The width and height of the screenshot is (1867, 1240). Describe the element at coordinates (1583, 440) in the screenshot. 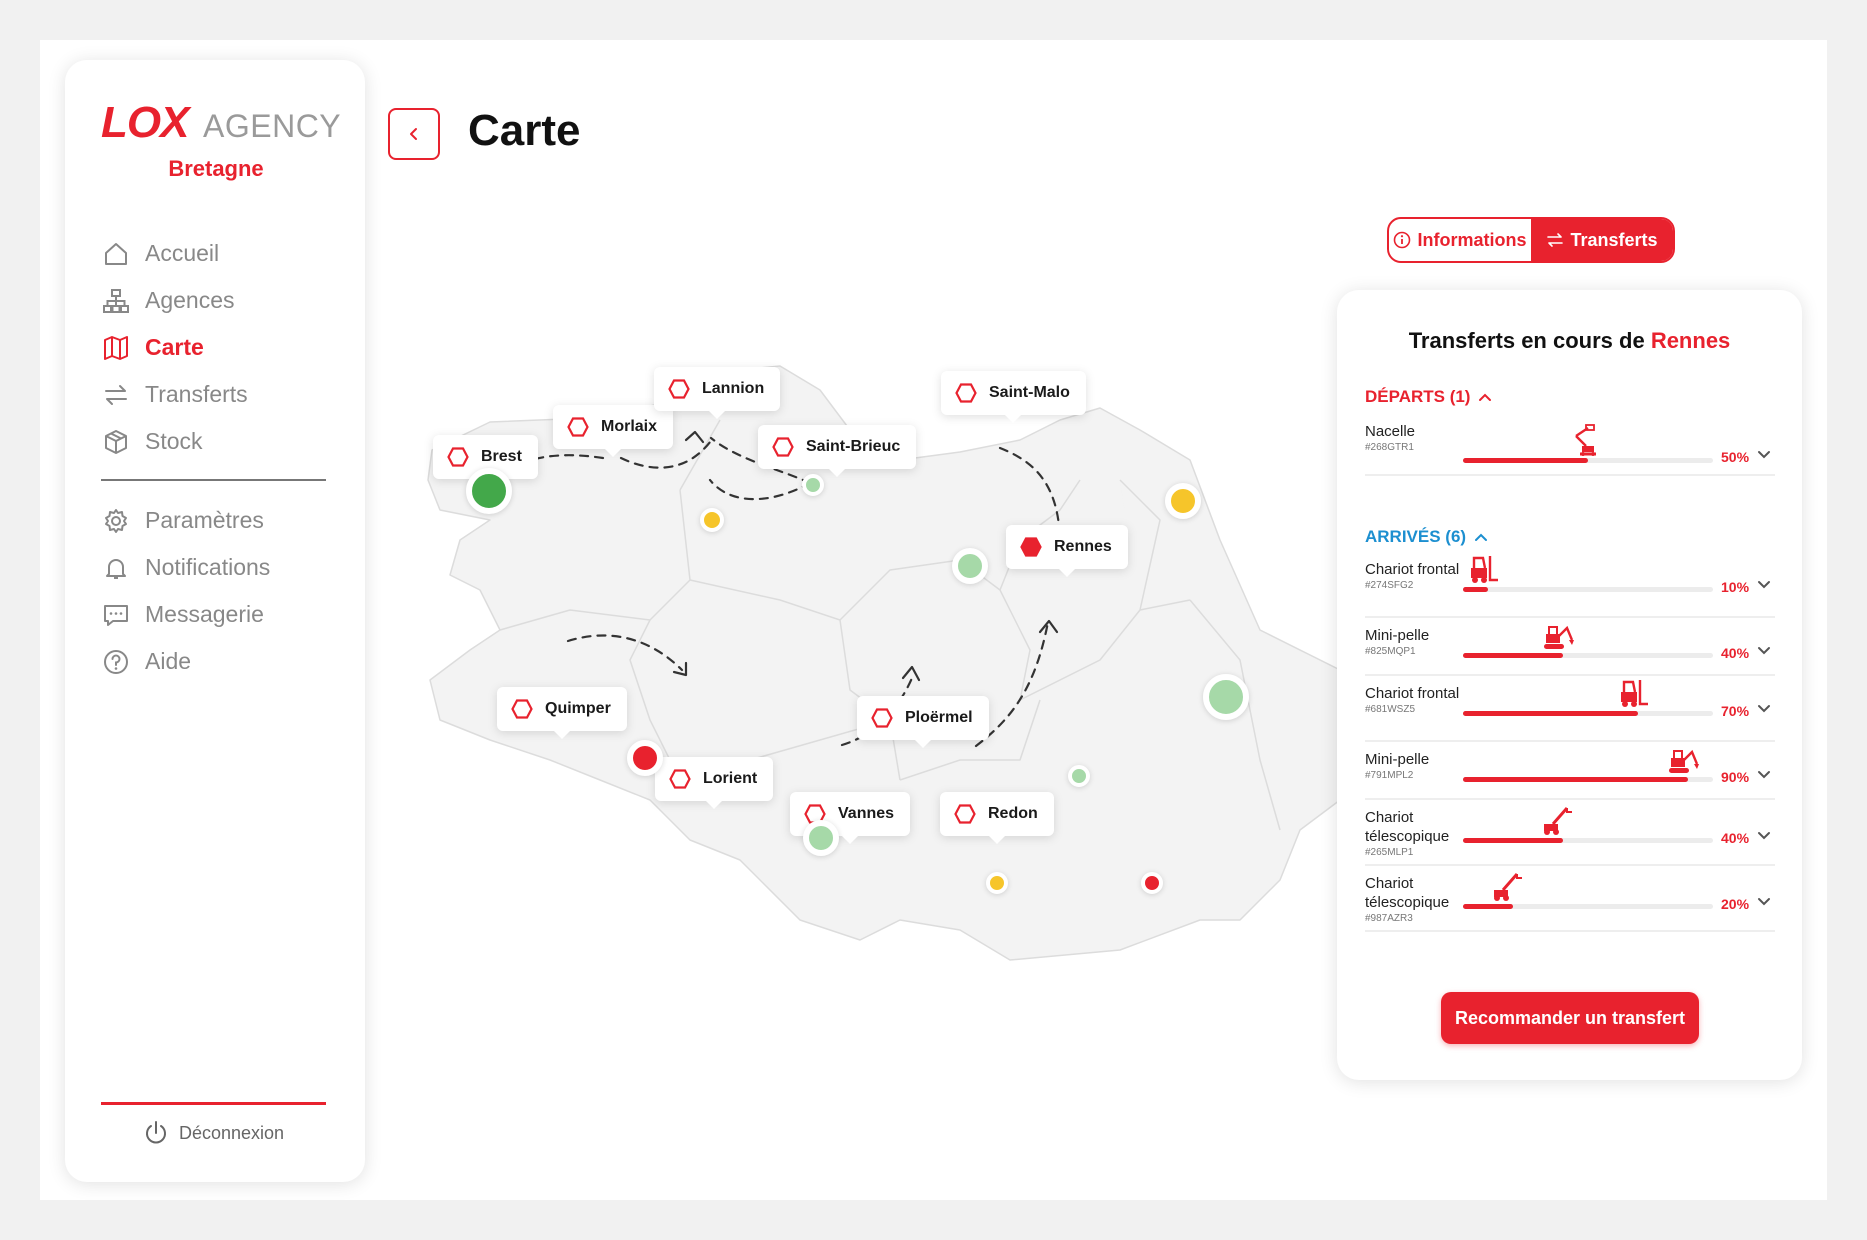

I see `boom-lift-icon` at that location.